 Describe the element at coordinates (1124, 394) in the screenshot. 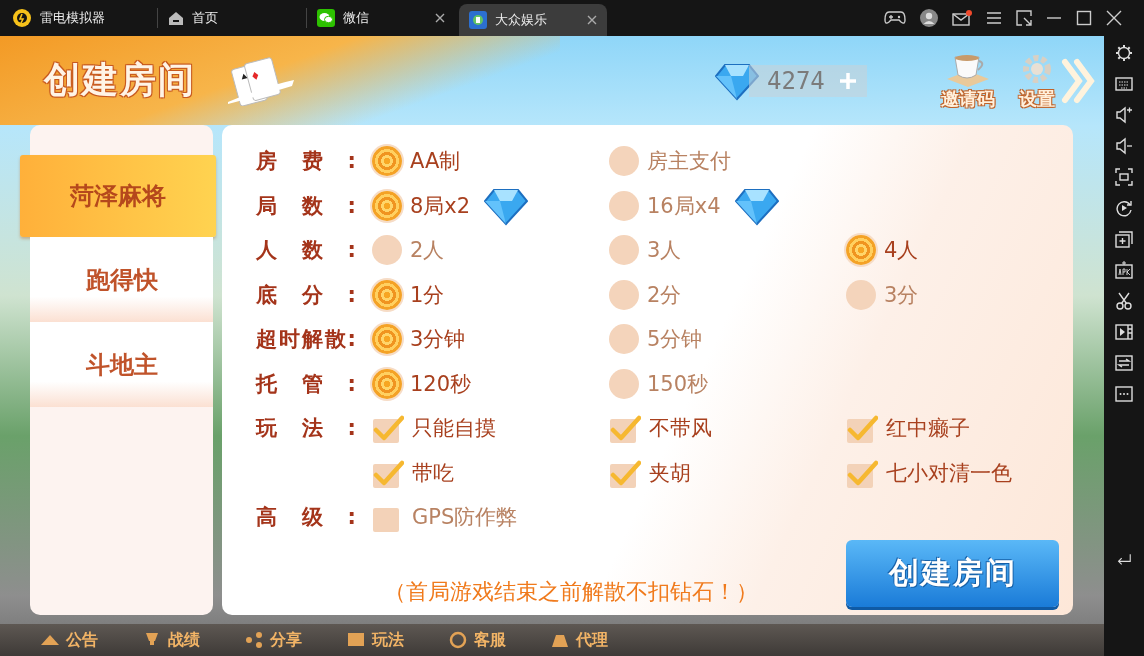

I see `more-icon` at that location.